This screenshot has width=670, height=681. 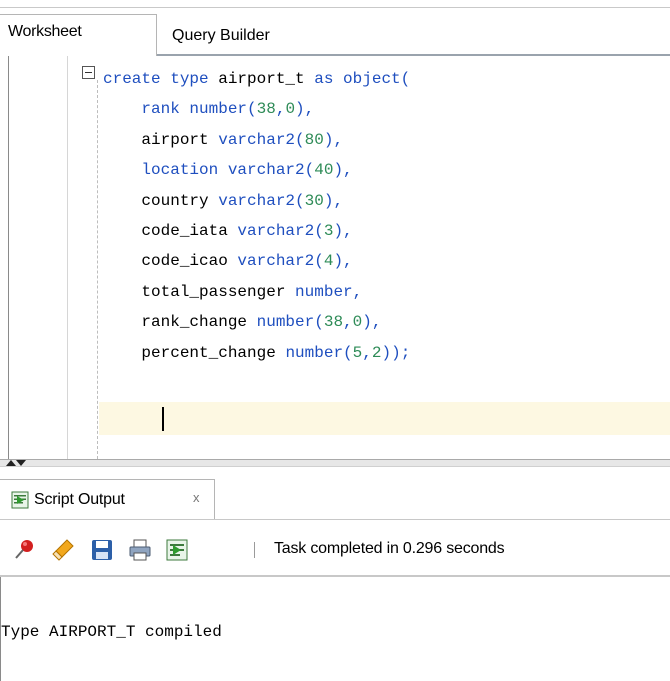 I want to click on code-line: airport varchar2(80),, so click(x=256, y=140).